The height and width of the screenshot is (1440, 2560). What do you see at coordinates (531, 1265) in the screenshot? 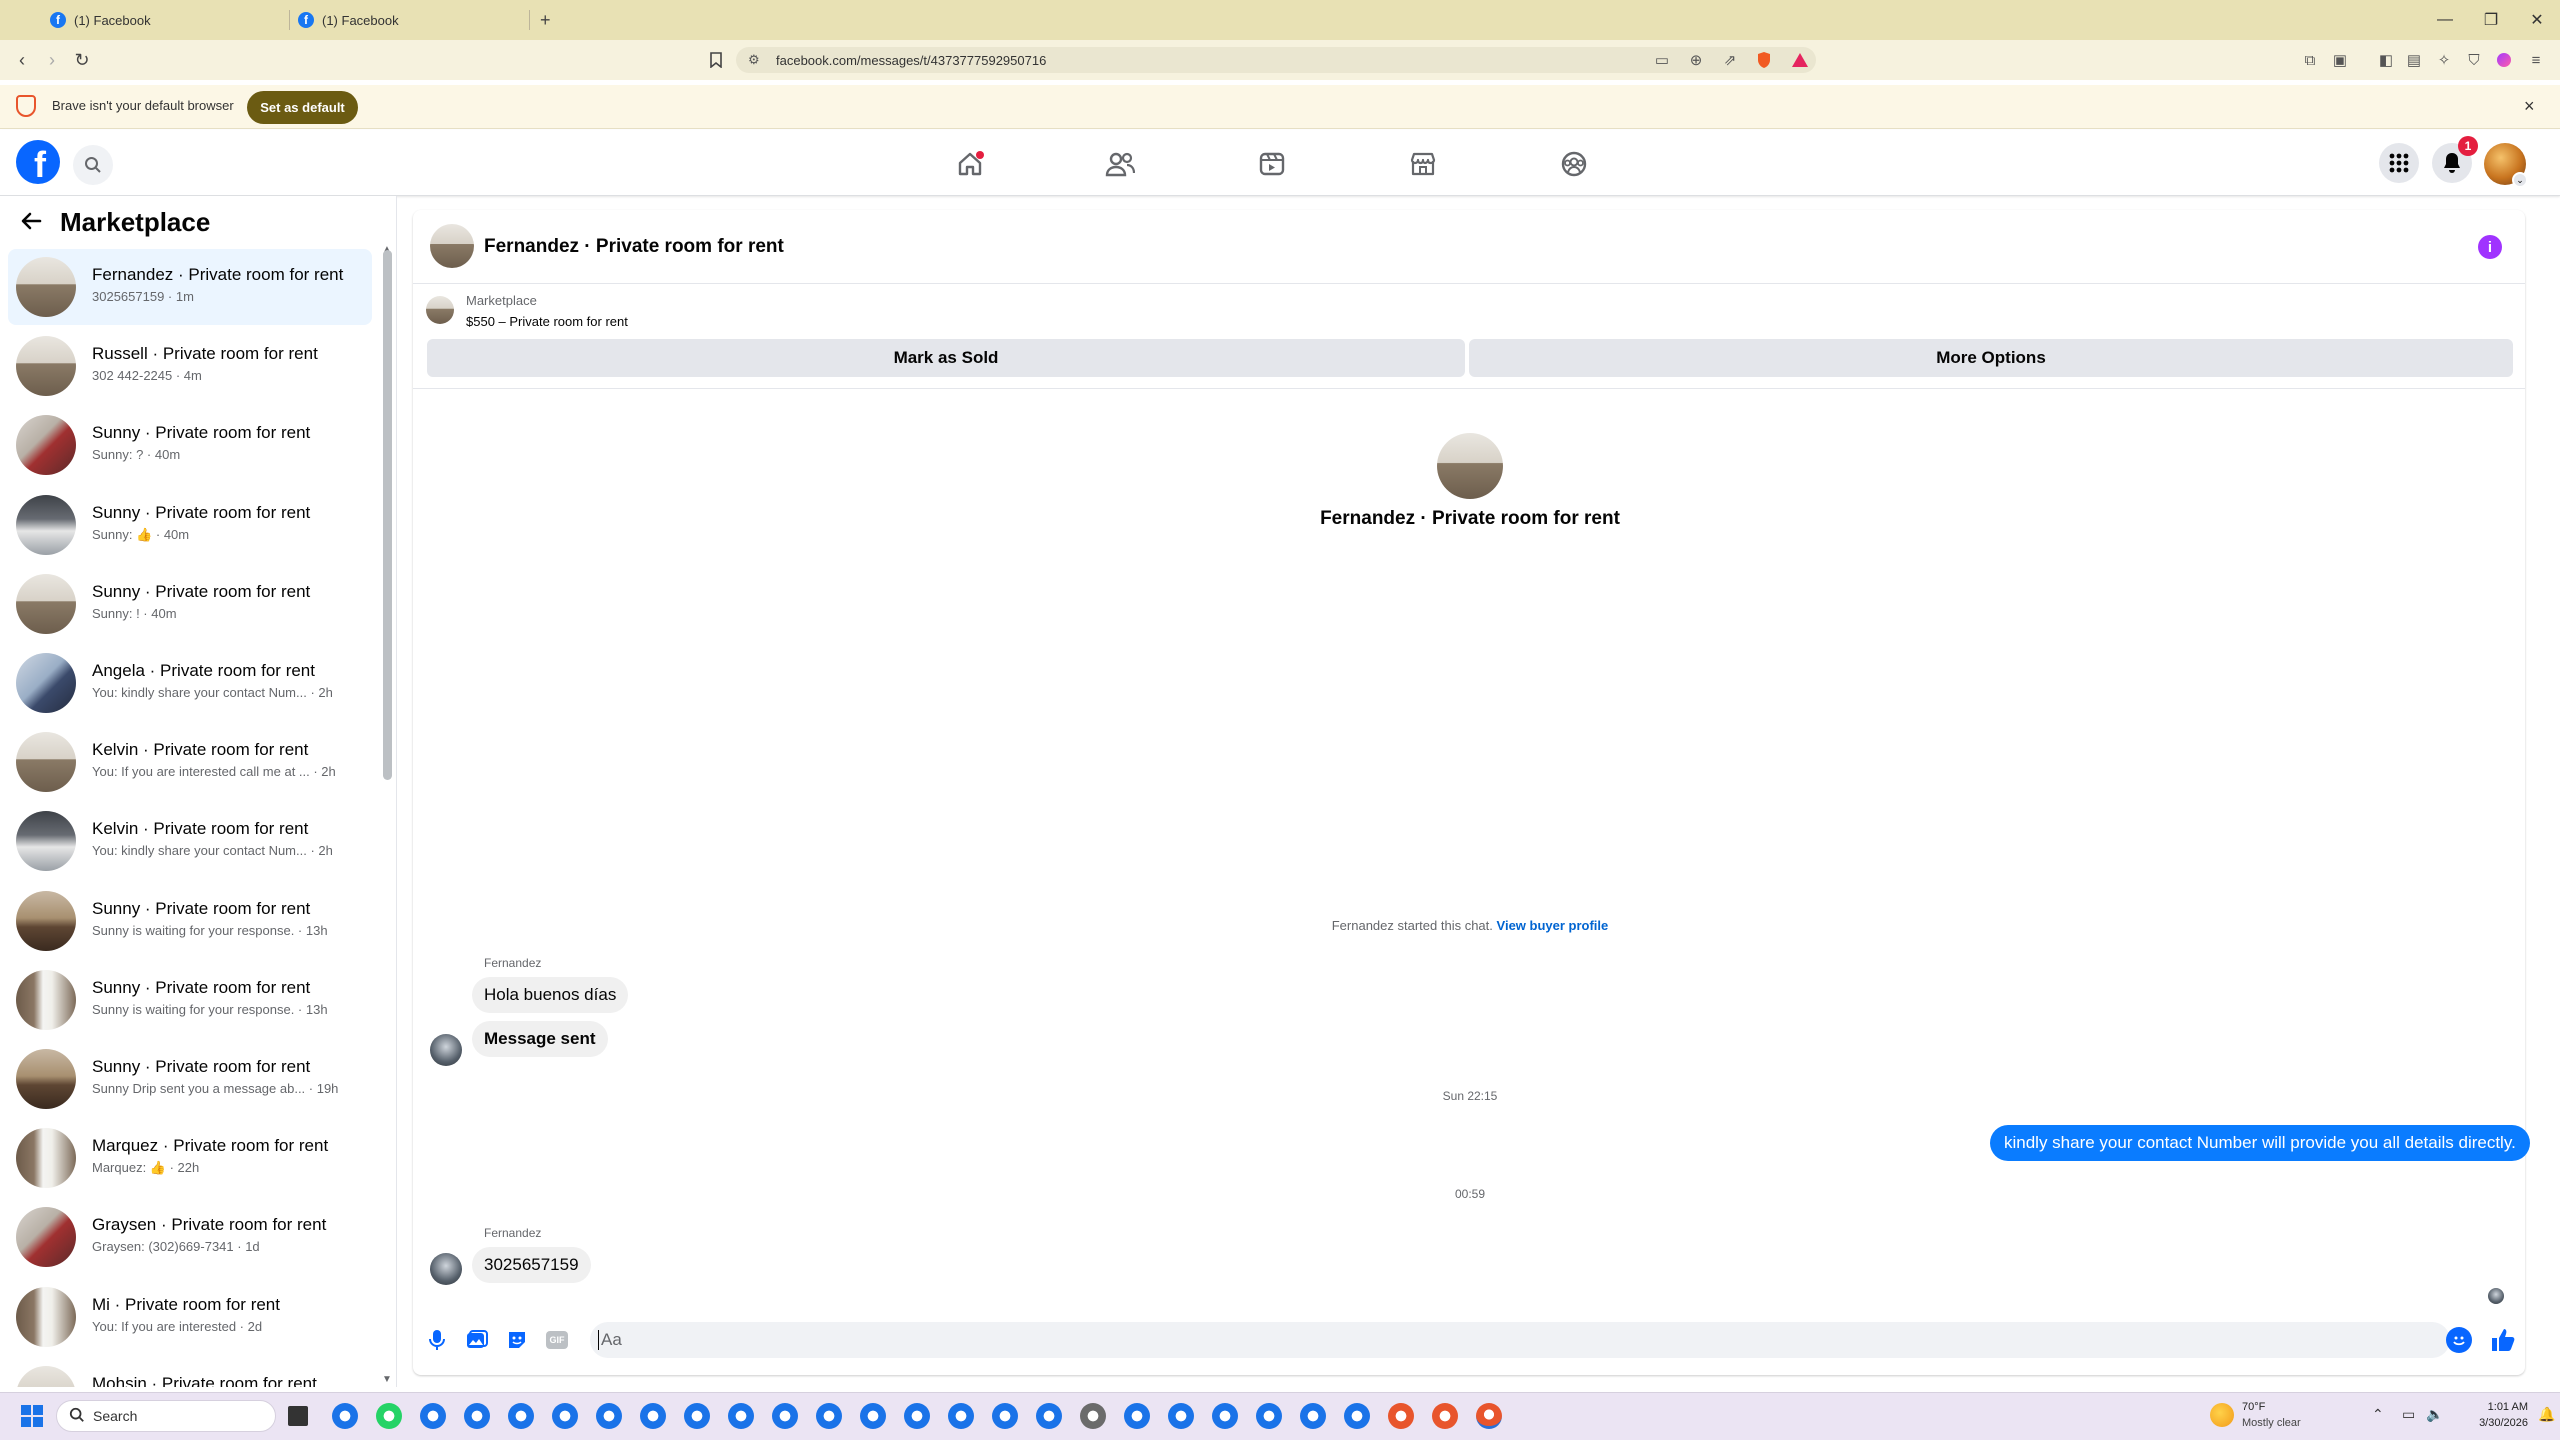
I see `incoming-message: 3025657159` at bounding box center [531, 1265].